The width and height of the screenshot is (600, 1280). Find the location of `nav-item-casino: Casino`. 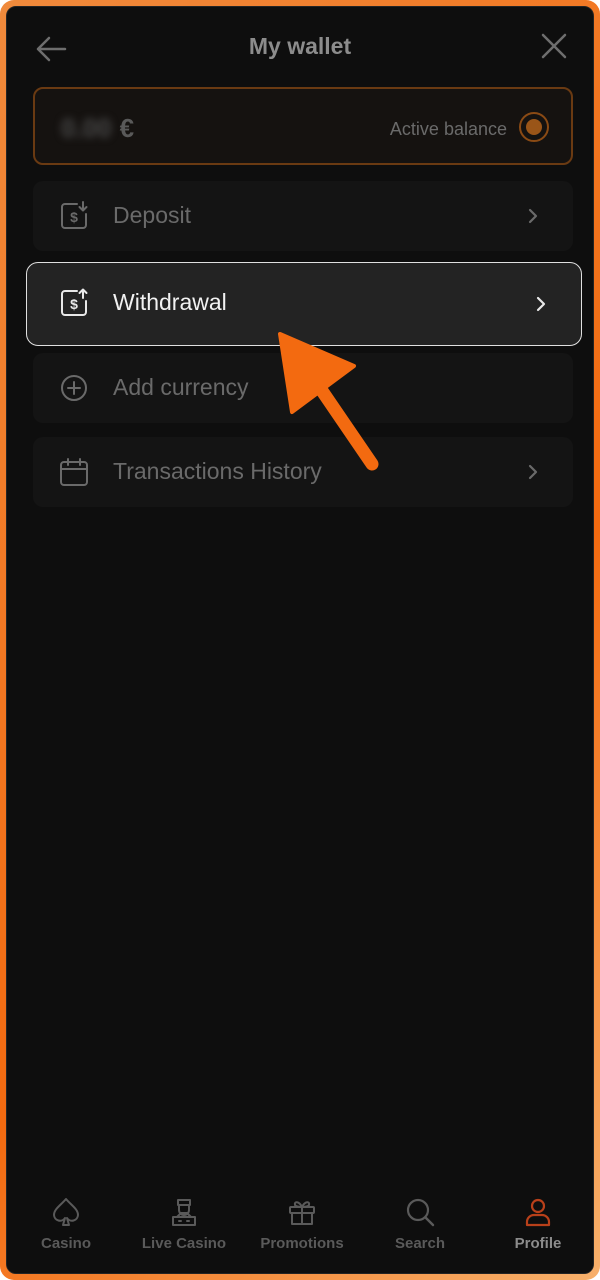

nav-item-casino: Casino is located at coordinates (66, 1223).